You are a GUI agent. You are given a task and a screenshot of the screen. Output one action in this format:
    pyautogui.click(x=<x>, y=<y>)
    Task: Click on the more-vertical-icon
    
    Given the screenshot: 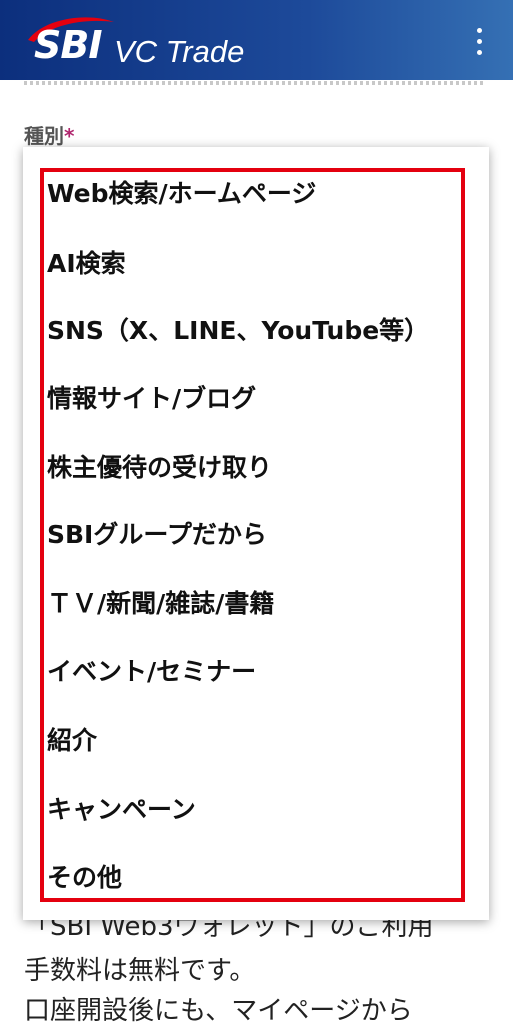 What is the action you would take?
    pyautogui.click(x=479, y=42)
    